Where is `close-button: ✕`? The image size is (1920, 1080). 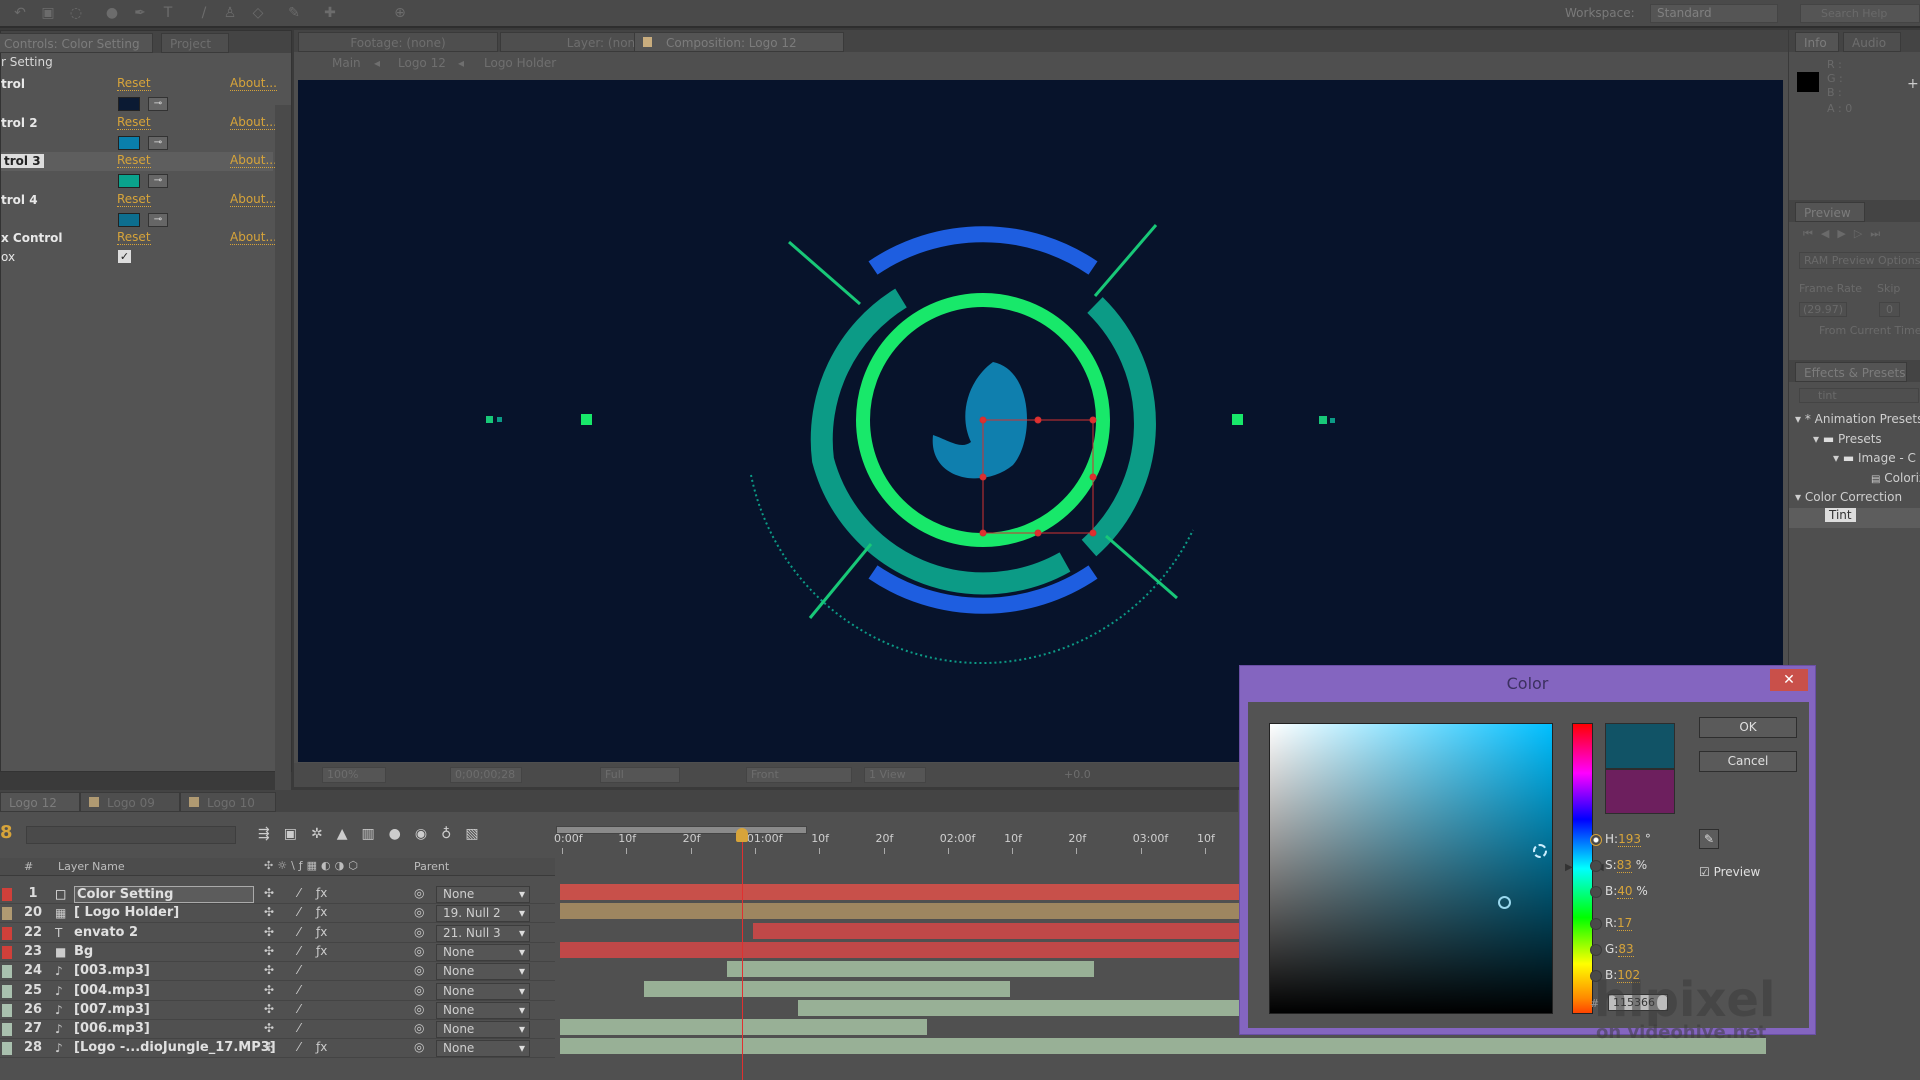
close-button: ✕ is located at coordinates (1789, 680).